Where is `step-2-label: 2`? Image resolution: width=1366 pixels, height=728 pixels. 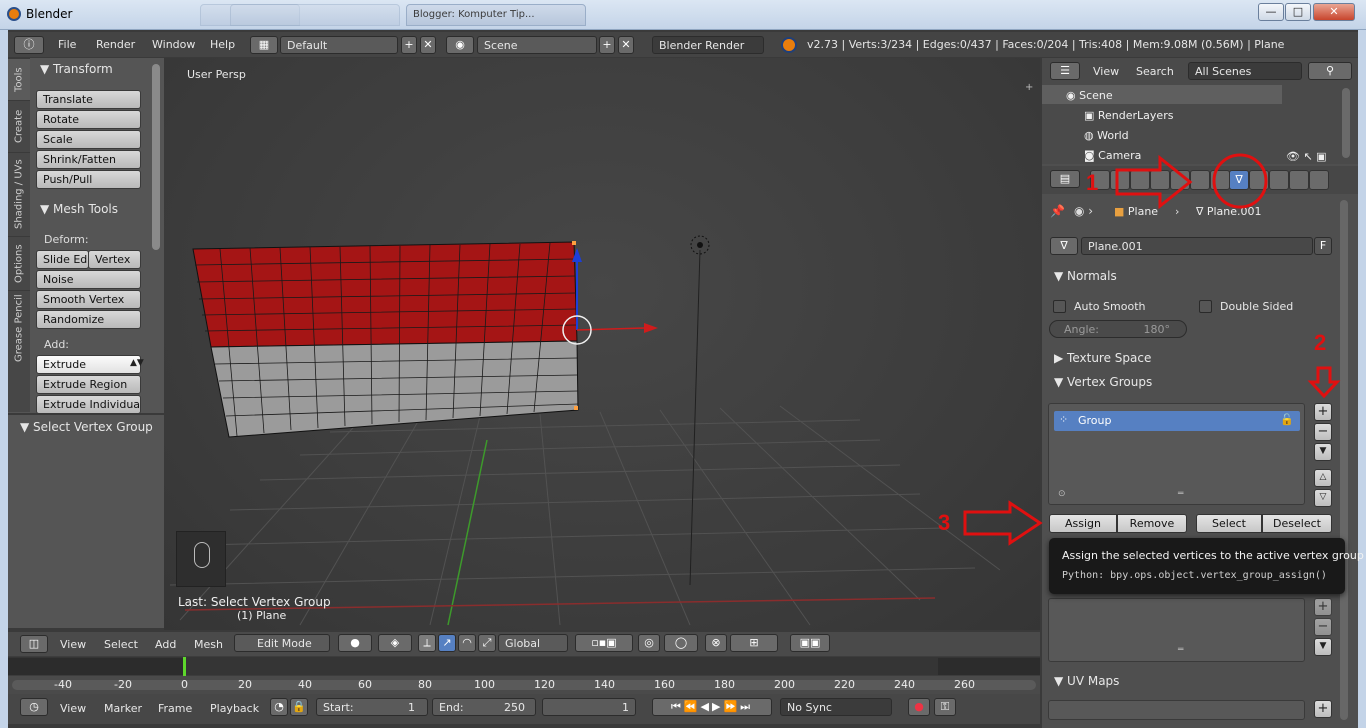 step-2-label: 2 is located at coordinates (1320, 342).